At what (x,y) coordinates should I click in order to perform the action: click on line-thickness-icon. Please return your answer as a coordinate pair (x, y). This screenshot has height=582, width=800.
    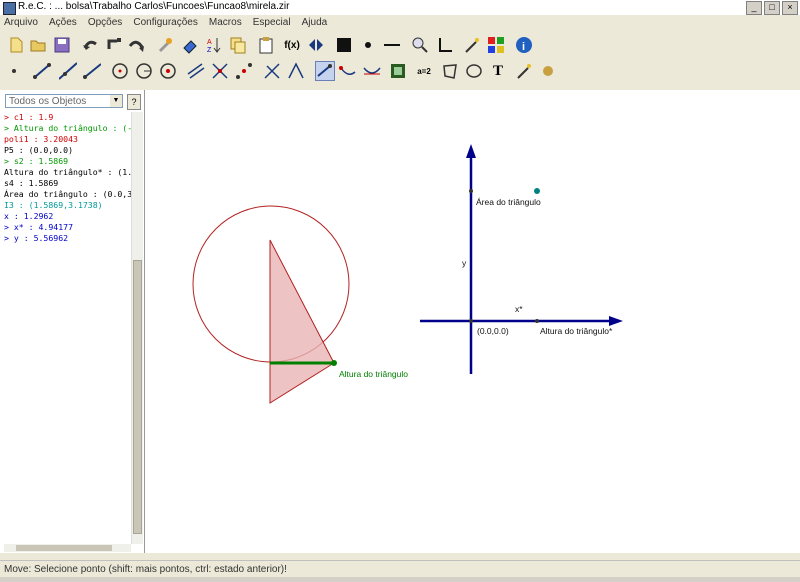
    Looking at the image, I should click on (392, 45).